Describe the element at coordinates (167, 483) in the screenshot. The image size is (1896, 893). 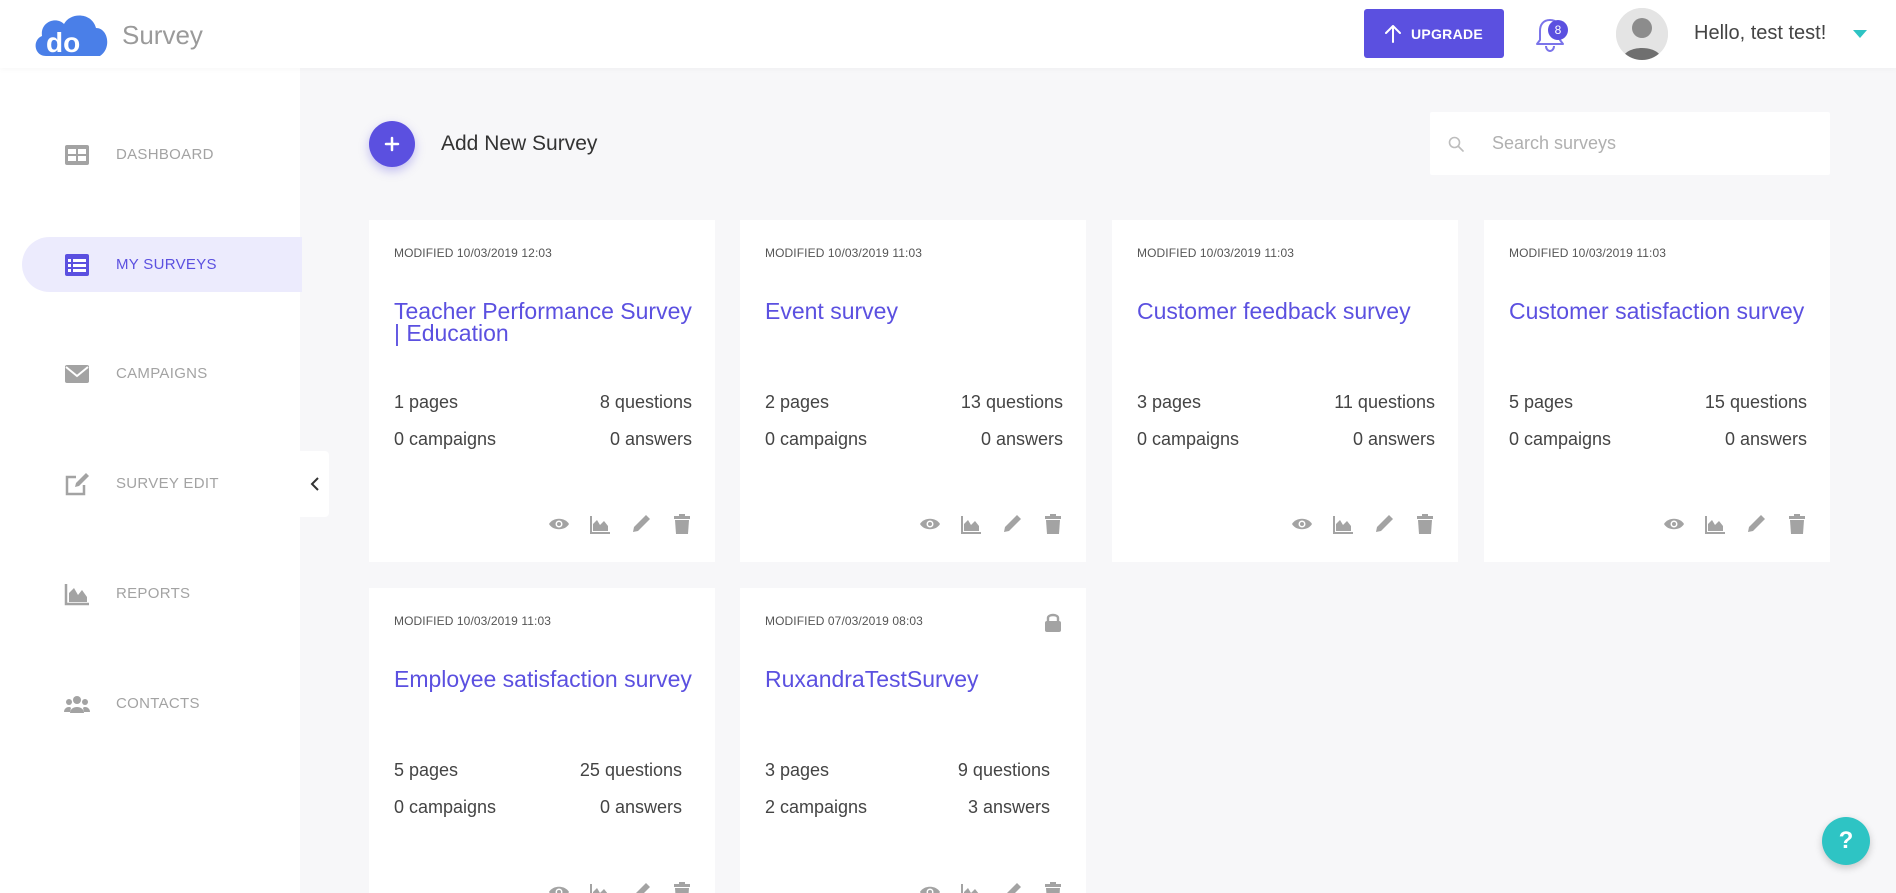
I see `sidebar-item-label: SURVEY EDIT` at that location.